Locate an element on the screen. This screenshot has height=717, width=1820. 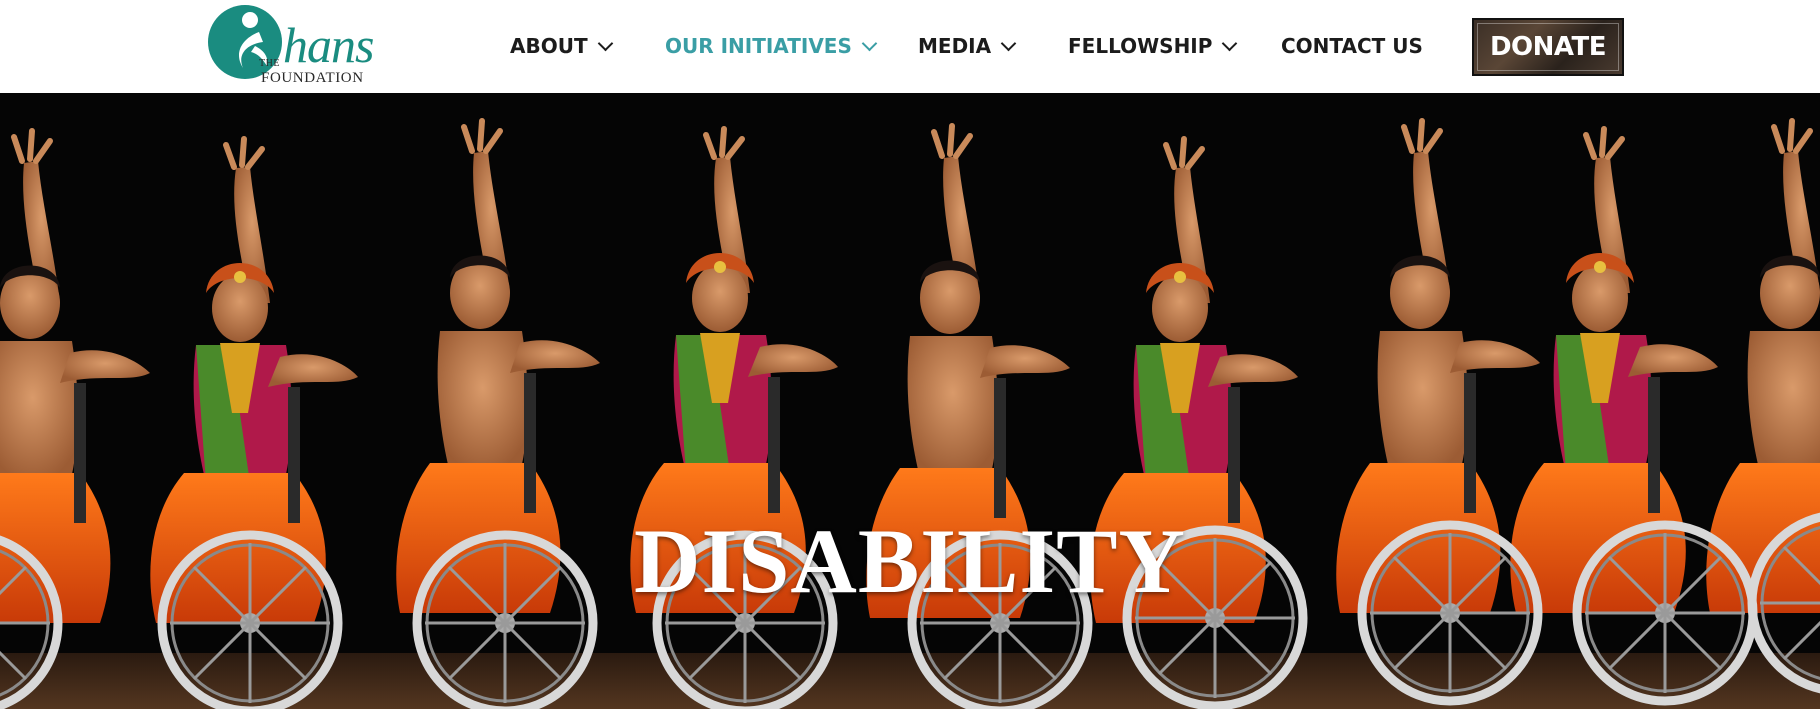
nav-our-initiatives: OUR INITIATIVES is located at coordinates (771, 46).